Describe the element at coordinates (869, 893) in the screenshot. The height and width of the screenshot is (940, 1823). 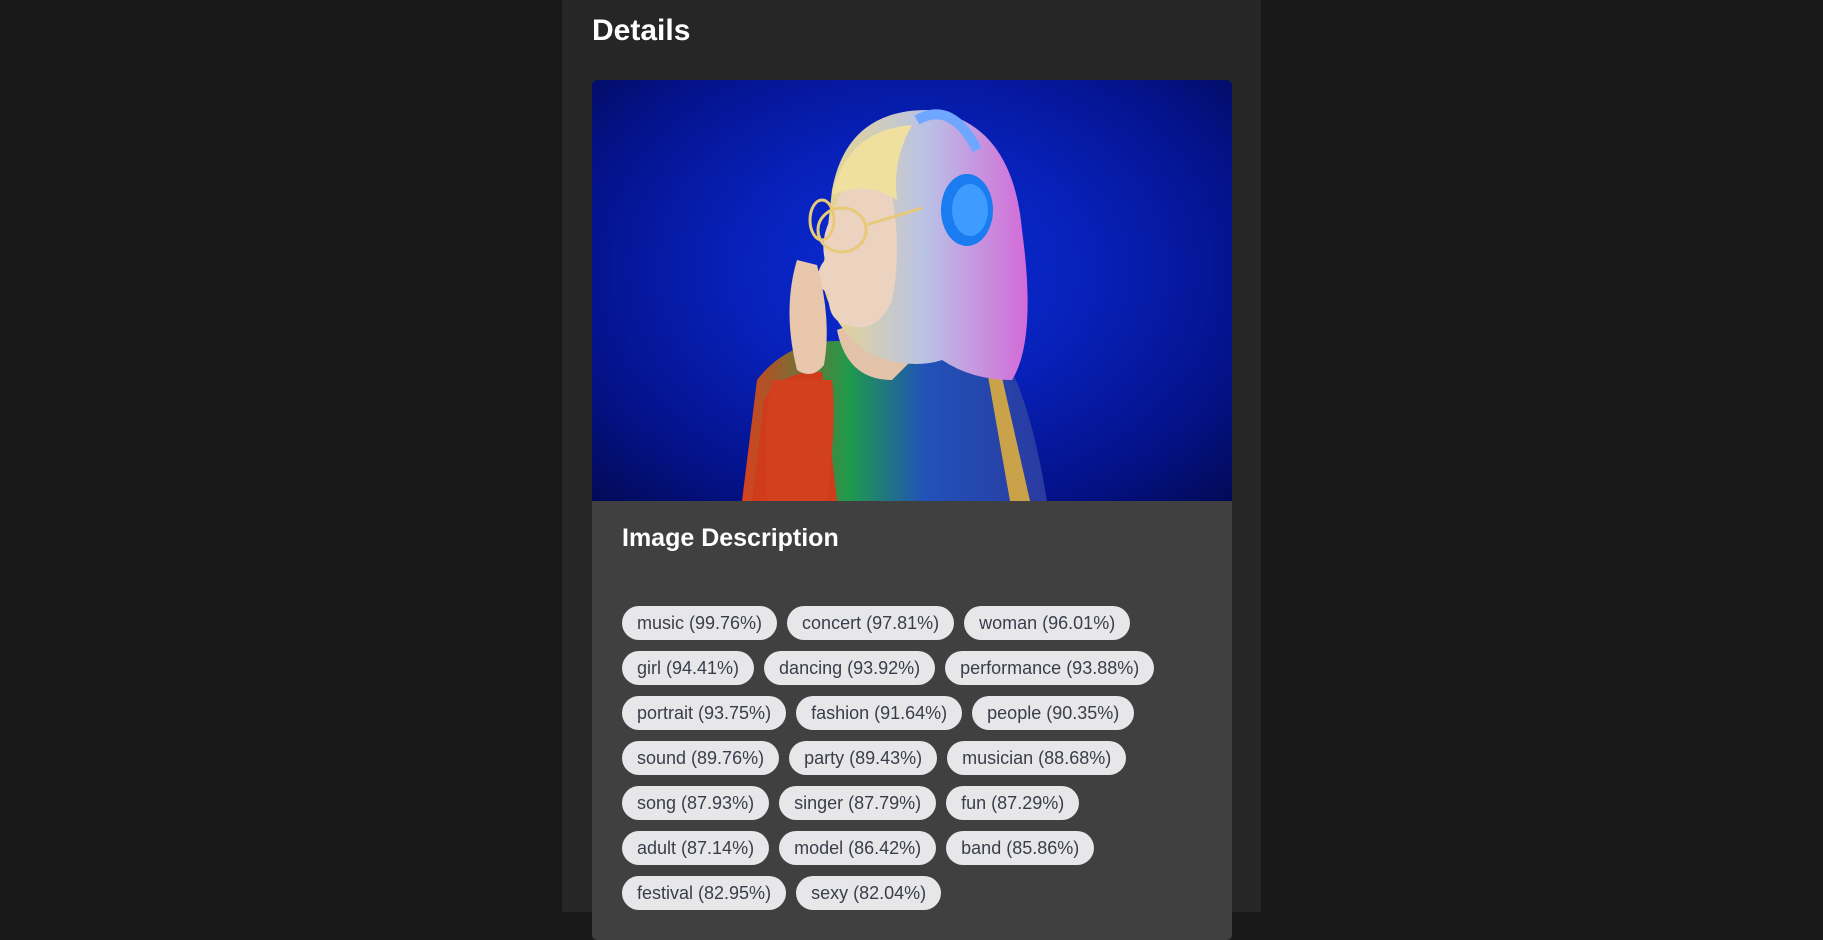
I see `tag-chip: sexy (82.04%)` at that location.